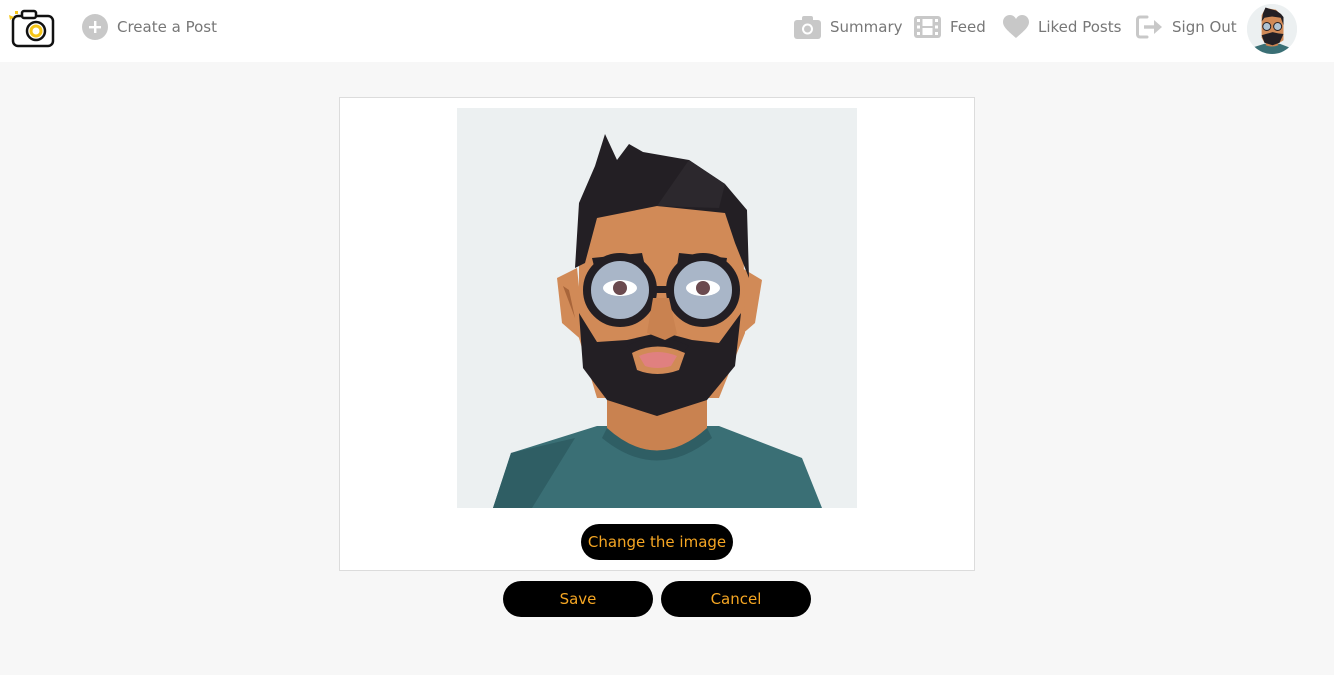 This screenshot has width=1334, height=675. I want to click on user-avatar, so click(1272, 29).